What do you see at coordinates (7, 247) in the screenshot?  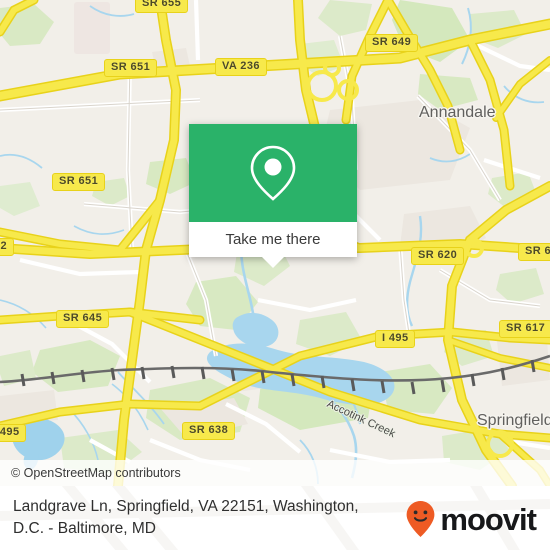 I see `road-label-sr-662-clipped: 62` at bounding box center [7, 247].